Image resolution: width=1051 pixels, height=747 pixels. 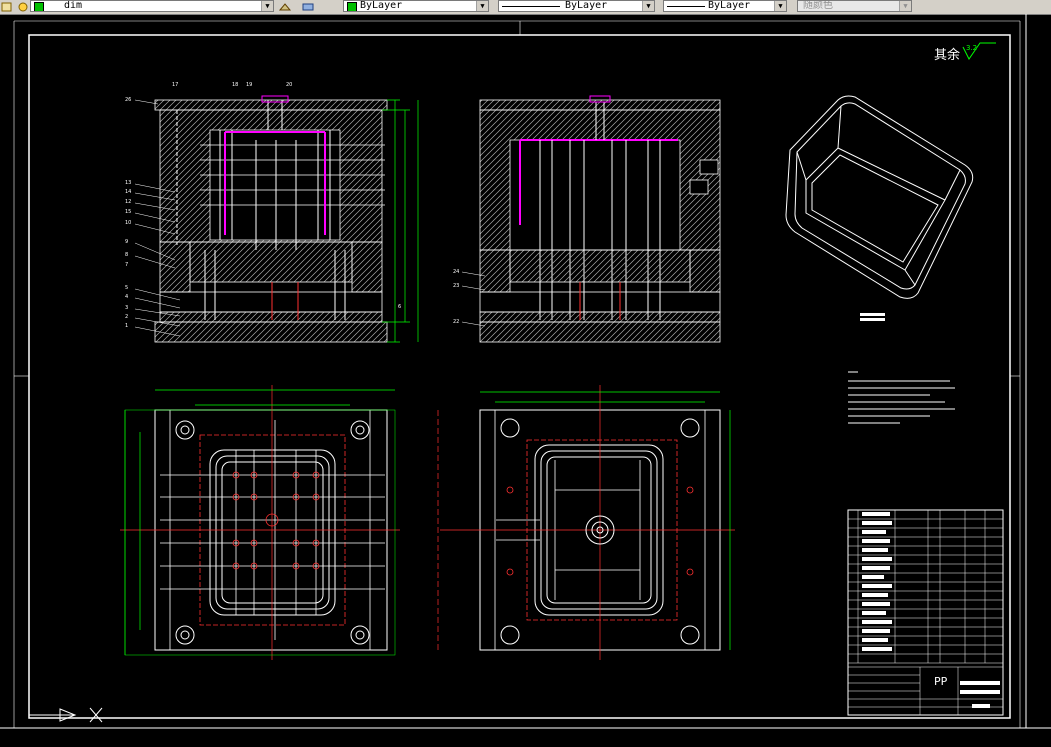 What do you see at coordinates (971, 48) in the screenshot?
I see `roughness-value: 3.2` at bounding box center [971, 48].